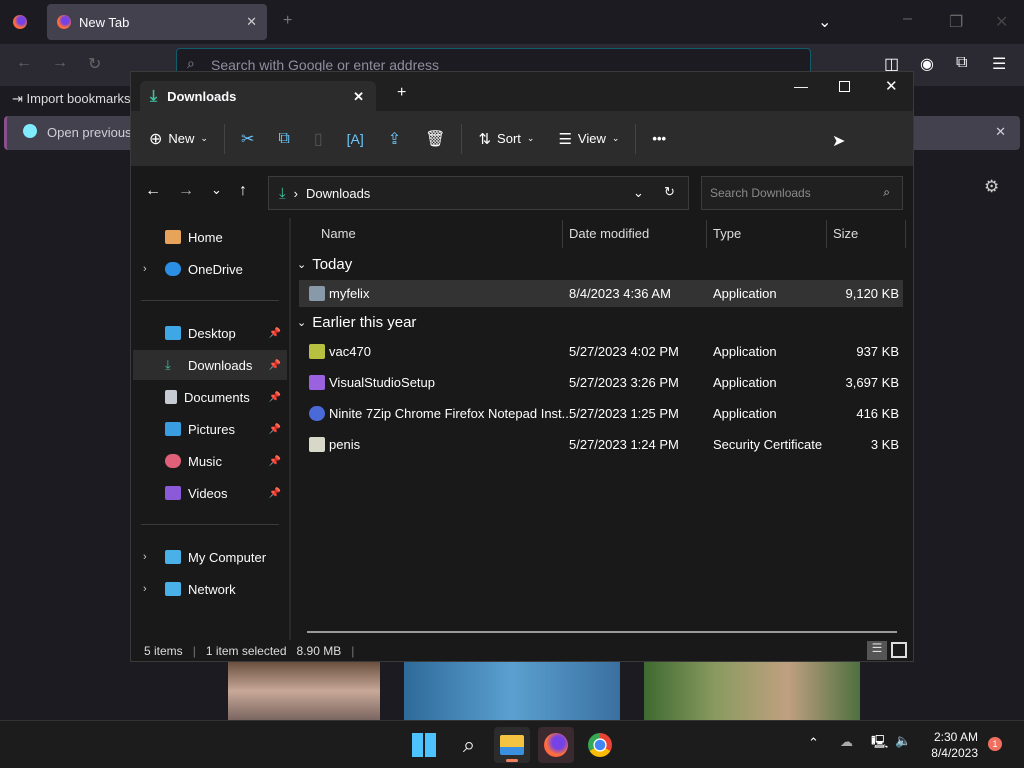  Describe the element at coordinates (478, 193) in the screenshot. I see `address-bar: ⤓ › Downloads ⌄ ↻` at that location.